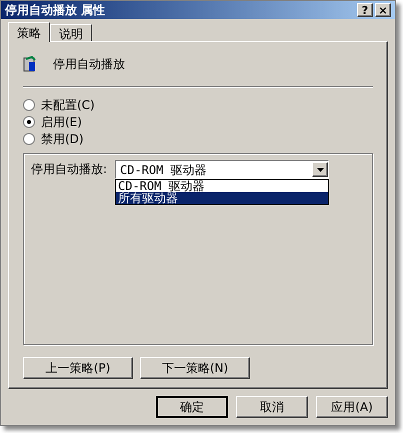  I want to click on nav-button: 上一策略(P), so click(78, 368).